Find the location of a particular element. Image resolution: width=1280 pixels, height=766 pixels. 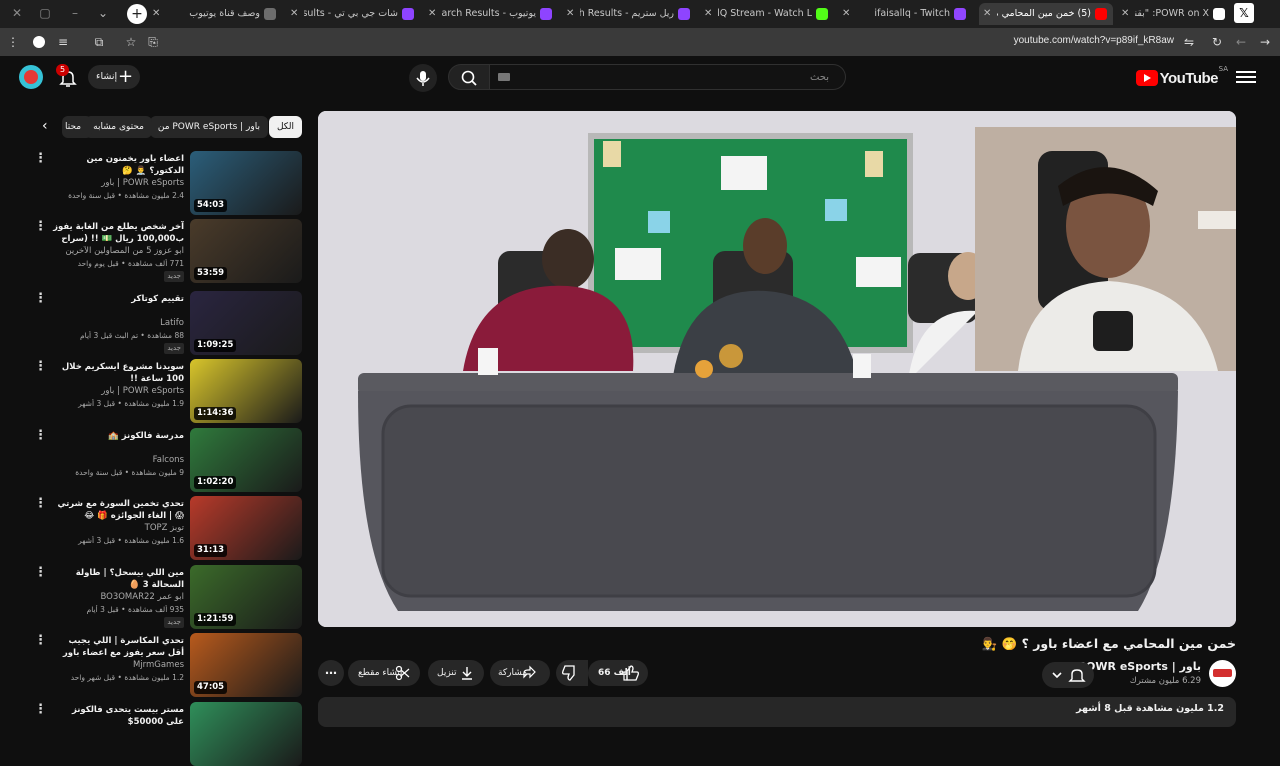

voice-search-button is located at coordinates (423, 78).